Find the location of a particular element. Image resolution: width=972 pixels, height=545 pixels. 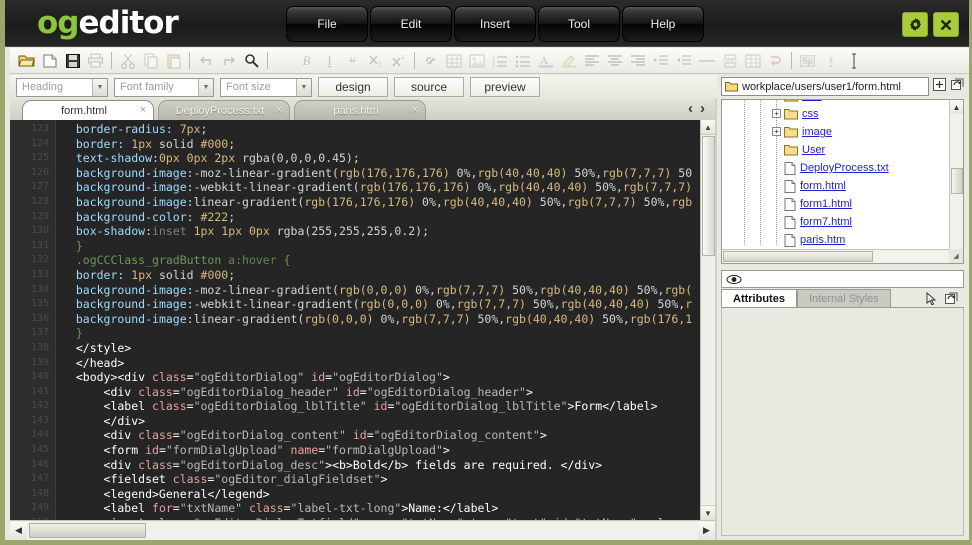

underline-button: I is located at coordinates (329, 61).